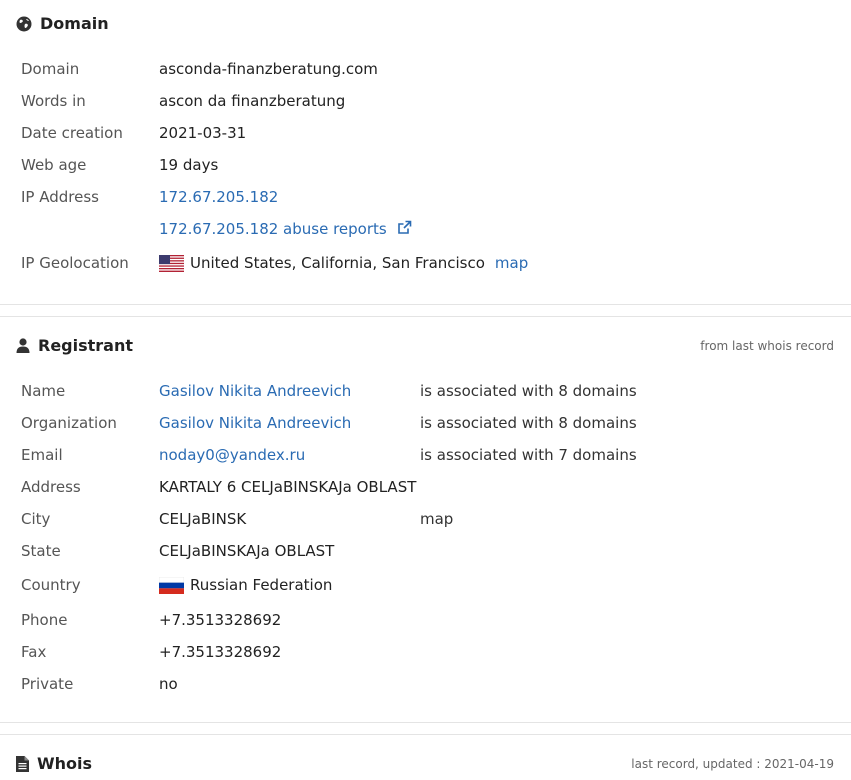  I want to click on words-in-row: Words in ascon da finanzberatung, so click(183, 101).